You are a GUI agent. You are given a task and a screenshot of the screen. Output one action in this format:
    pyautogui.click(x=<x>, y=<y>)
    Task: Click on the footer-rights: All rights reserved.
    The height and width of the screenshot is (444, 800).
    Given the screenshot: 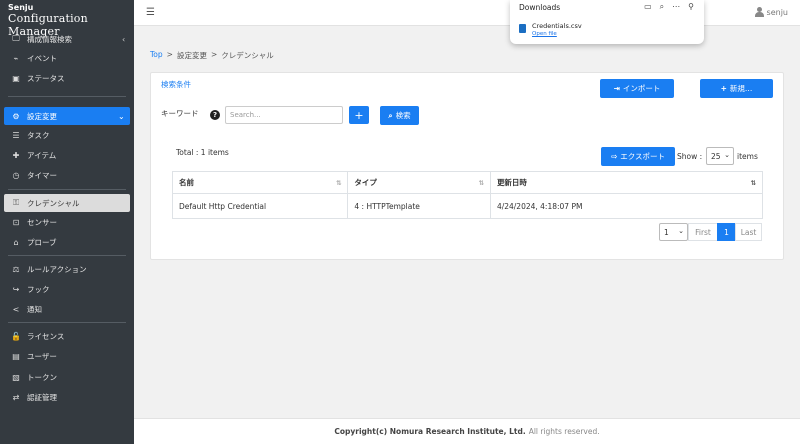 What is the action you would take?
    pyautogui.click(x=564, y=431)
    